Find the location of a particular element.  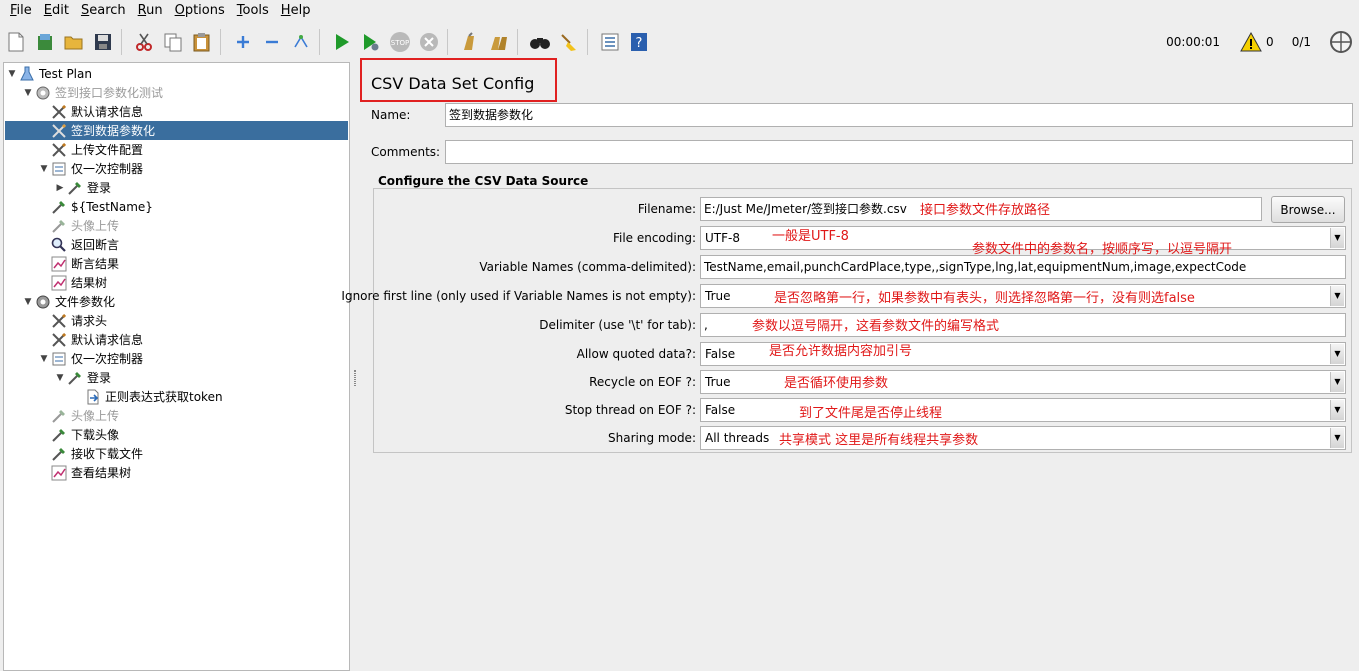

tree-node-sampler: 接收下载文件 is located at coordinates (96, 453).